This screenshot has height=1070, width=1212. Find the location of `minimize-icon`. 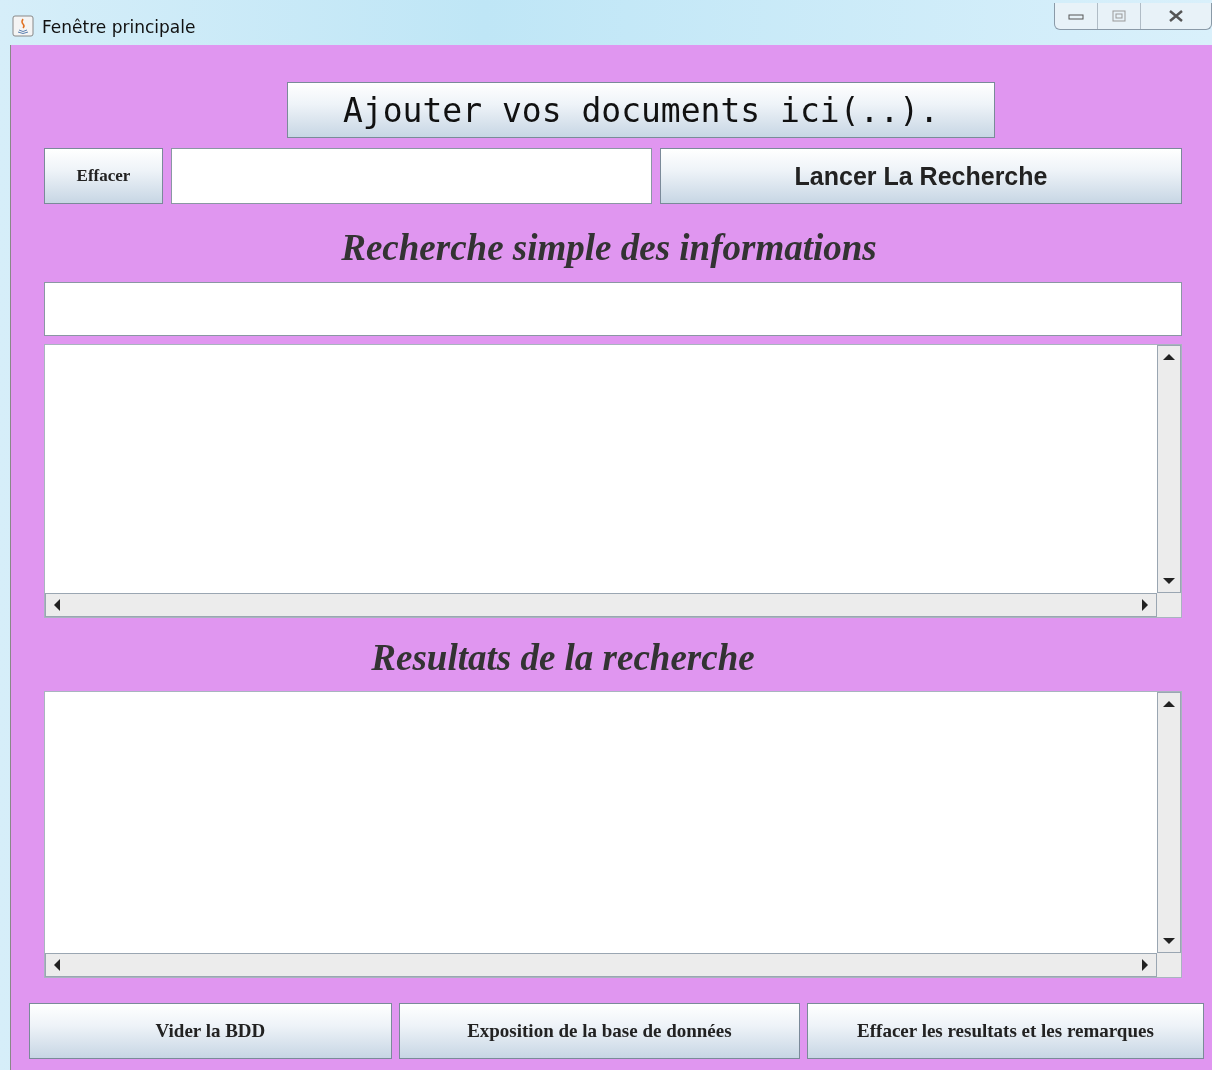

minimize-icon is located at coordinates (1076, 16).